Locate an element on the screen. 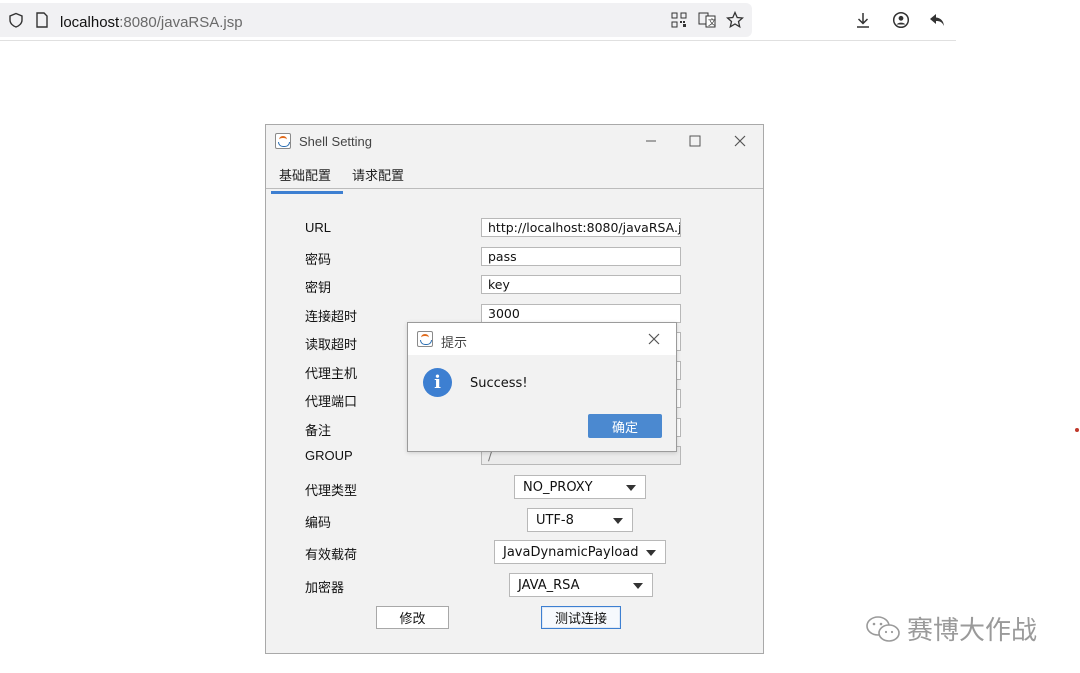 This screenshot has height=673, width=1080. connect-timeout-field: 3000 is located at coordinates (581, 313).